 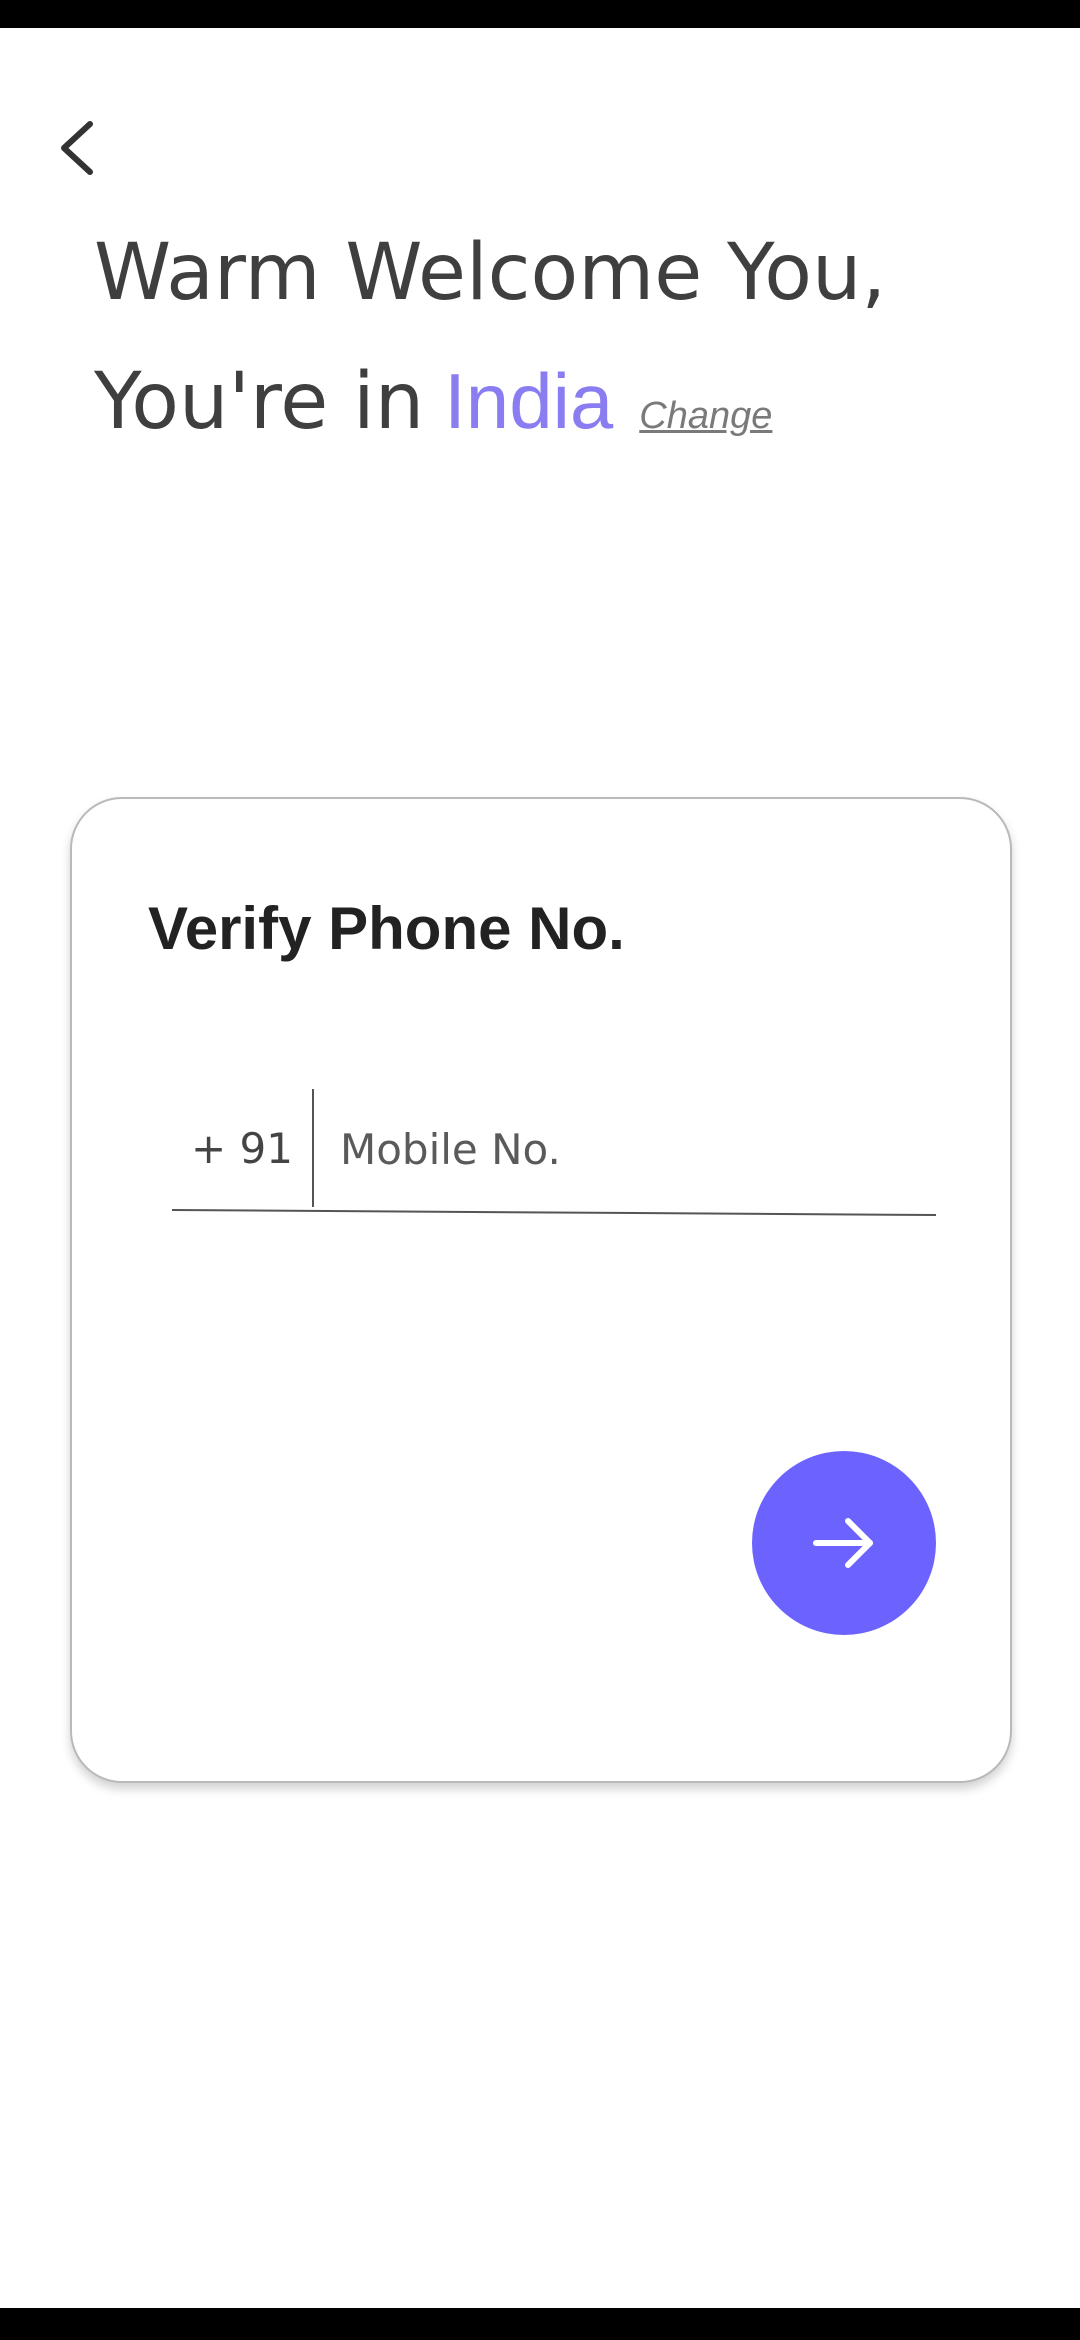 I want to click on welcome-title: Warm Welcome You,, so click(x=490, y=273).